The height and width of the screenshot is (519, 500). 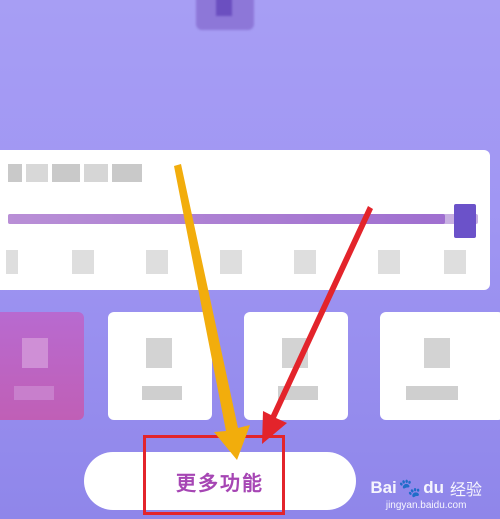 I want to click on card-title-pixelated, so click(x=75, y=173).